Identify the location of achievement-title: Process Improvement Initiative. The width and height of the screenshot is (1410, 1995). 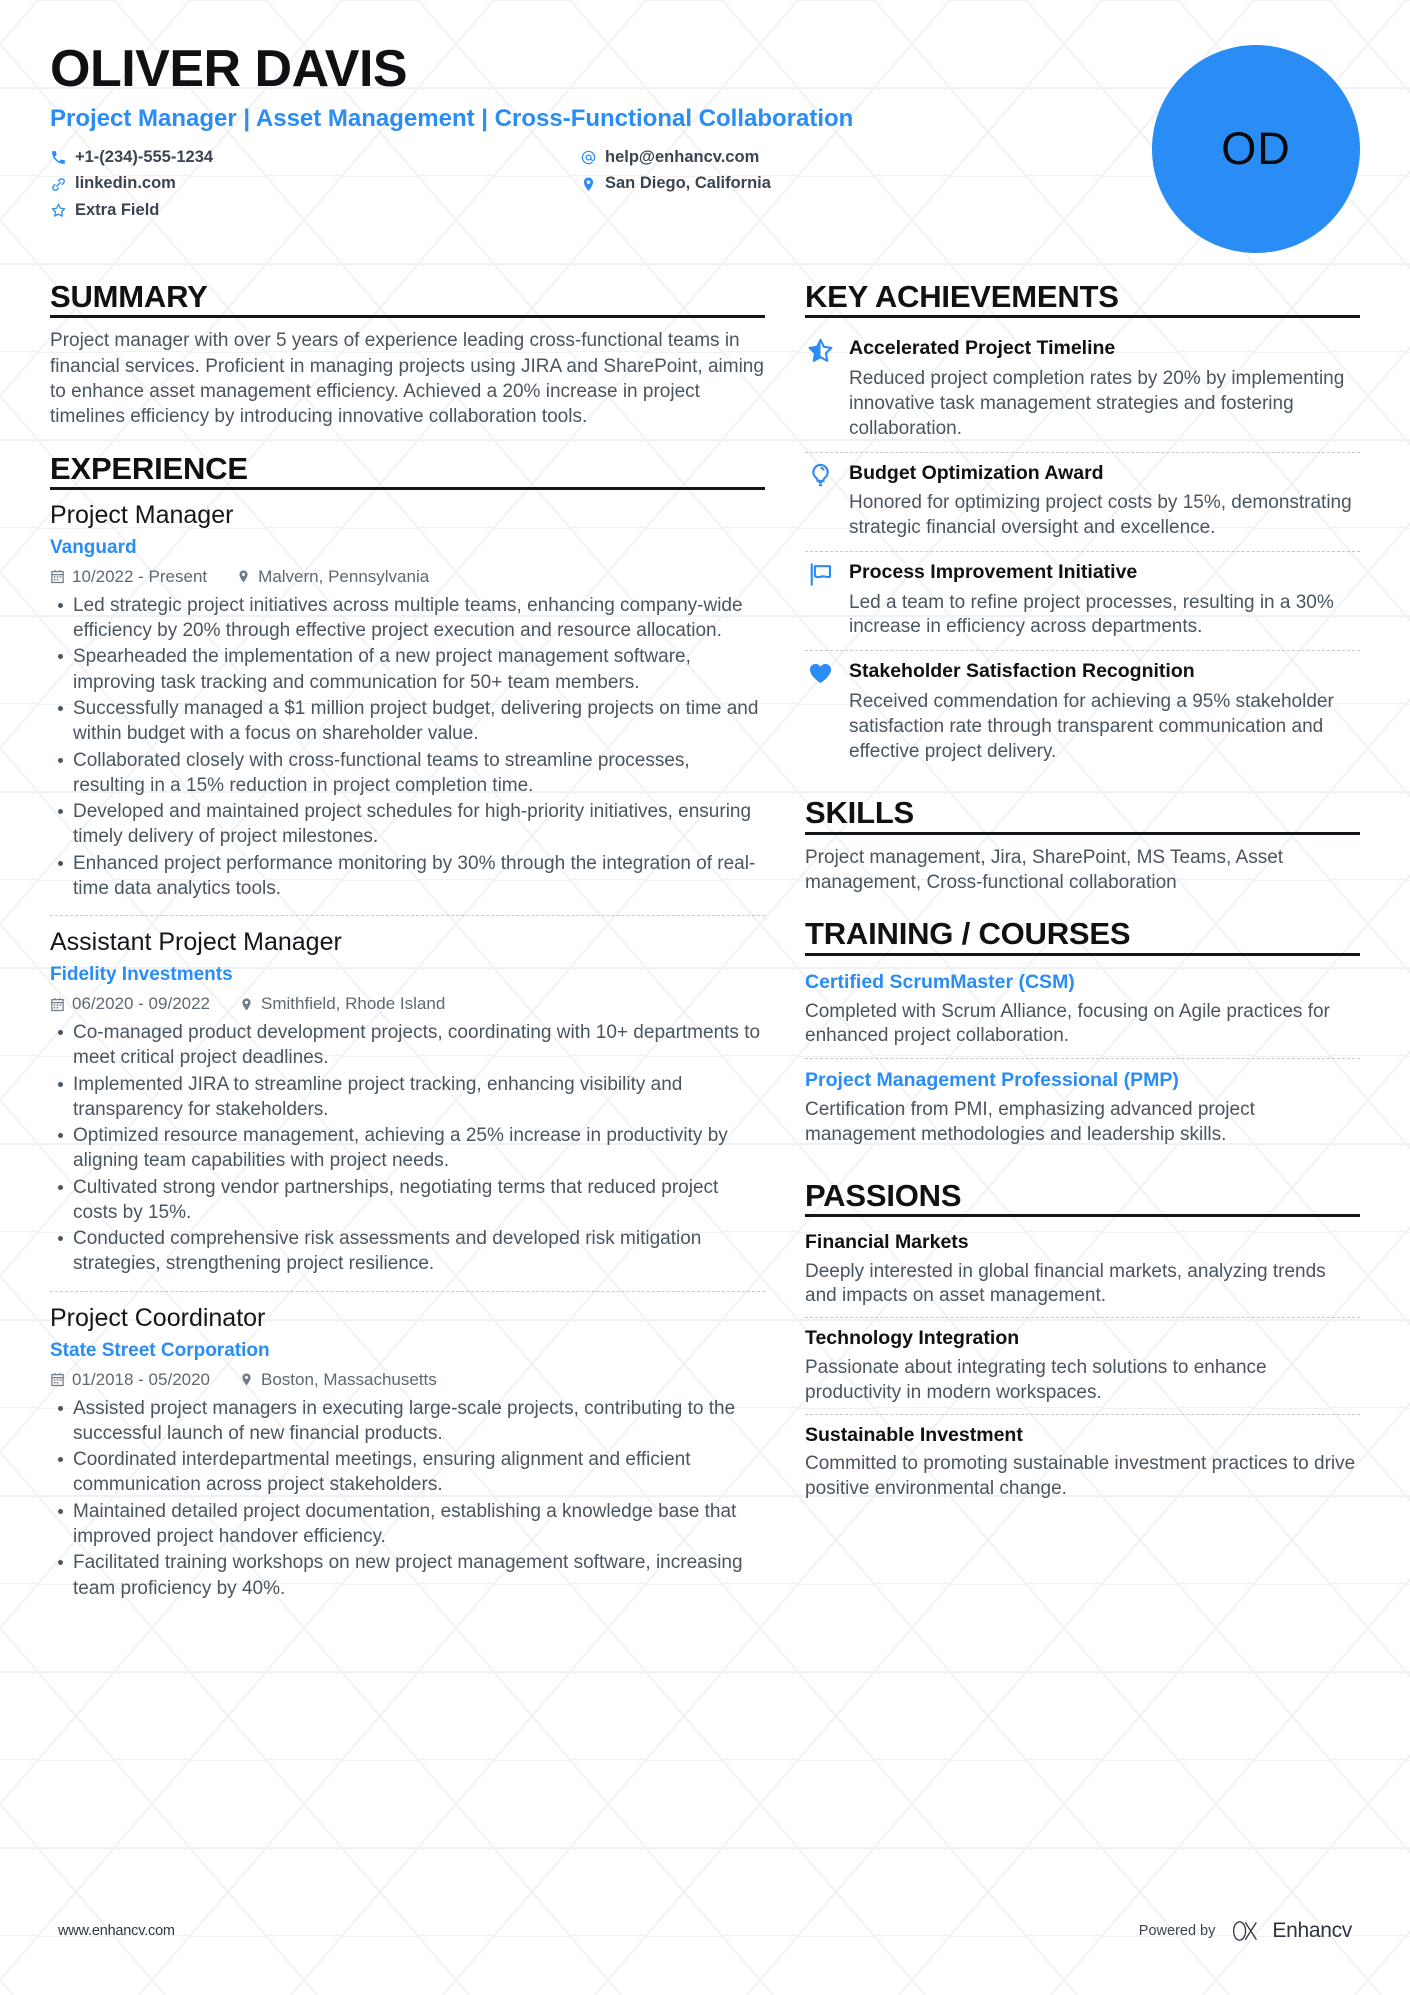
(993, 571).